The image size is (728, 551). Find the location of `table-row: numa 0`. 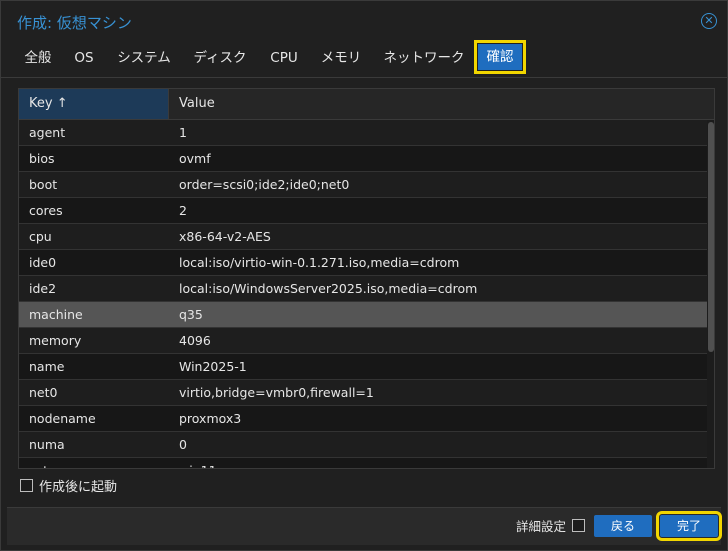

table-row: numa 0 is located at coordinates (363, 445).